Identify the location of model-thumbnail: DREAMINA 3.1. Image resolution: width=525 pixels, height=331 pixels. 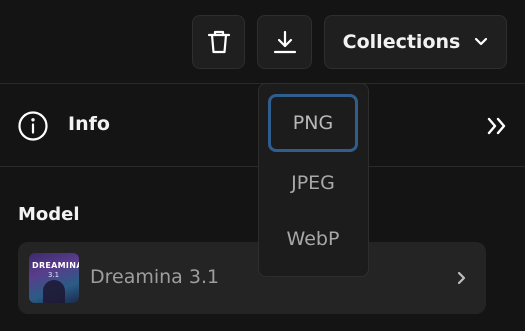
(54, 278).